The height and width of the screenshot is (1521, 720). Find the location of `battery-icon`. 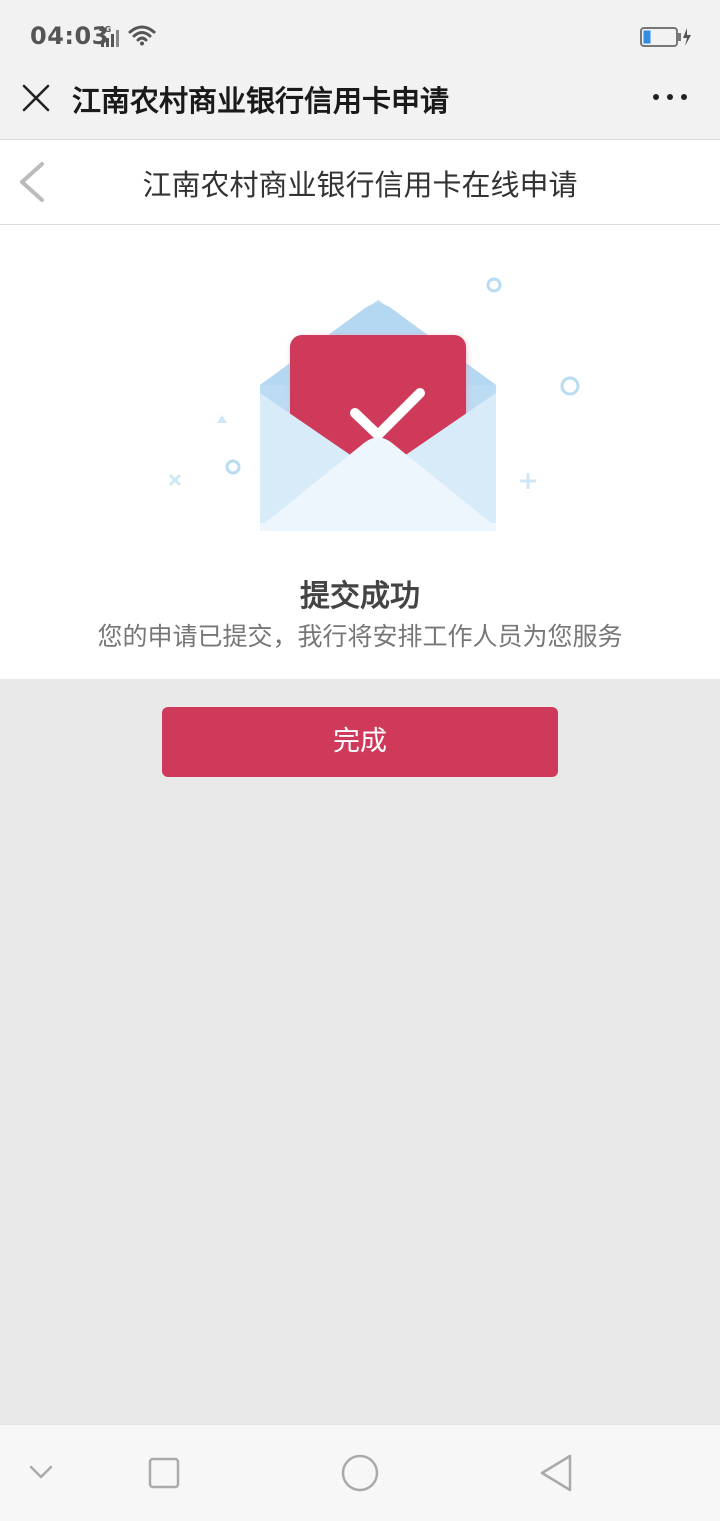

battery-icon is located at coordinates (665, 37).